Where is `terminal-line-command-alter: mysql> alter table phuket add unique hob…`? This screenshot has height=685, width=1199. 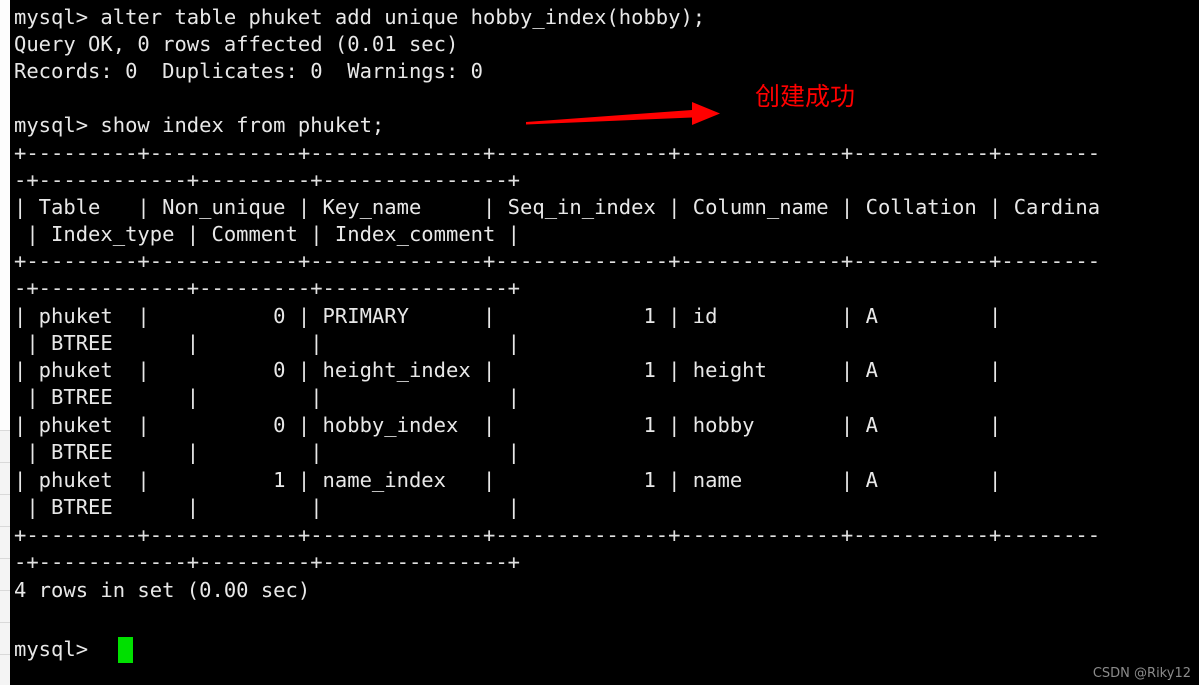 terminal-line-command-alter: mysql> alter table phuket add unique hob… is located at coordinates (360, 17).